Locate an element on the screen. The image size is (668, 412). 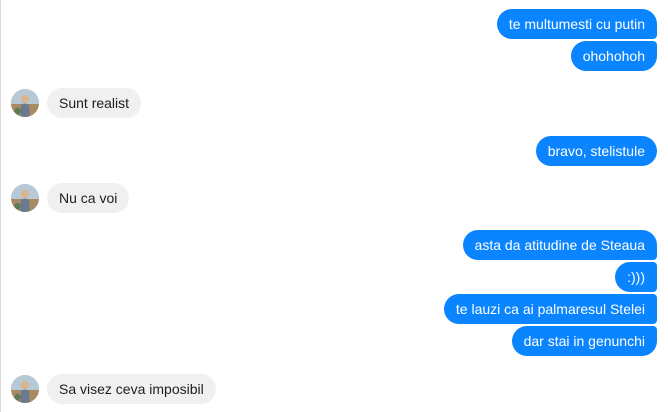
outgoing-message: asta da atitudine de Steaua is located at coordinates (559, 245).